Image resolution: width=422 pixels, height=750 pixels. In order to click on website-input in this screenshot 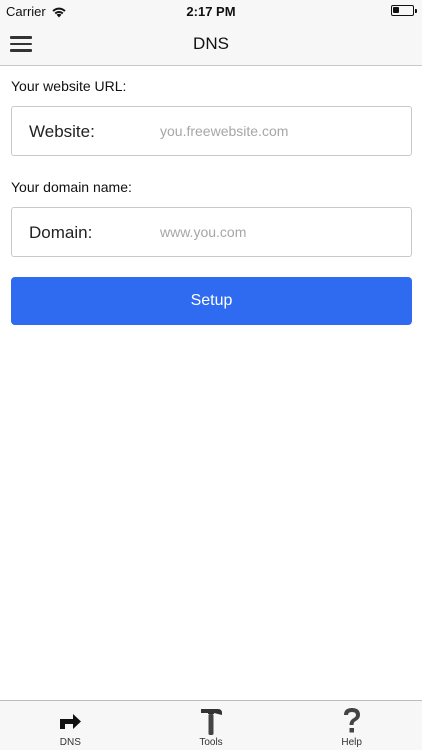, I will do `click(280, 131)`.